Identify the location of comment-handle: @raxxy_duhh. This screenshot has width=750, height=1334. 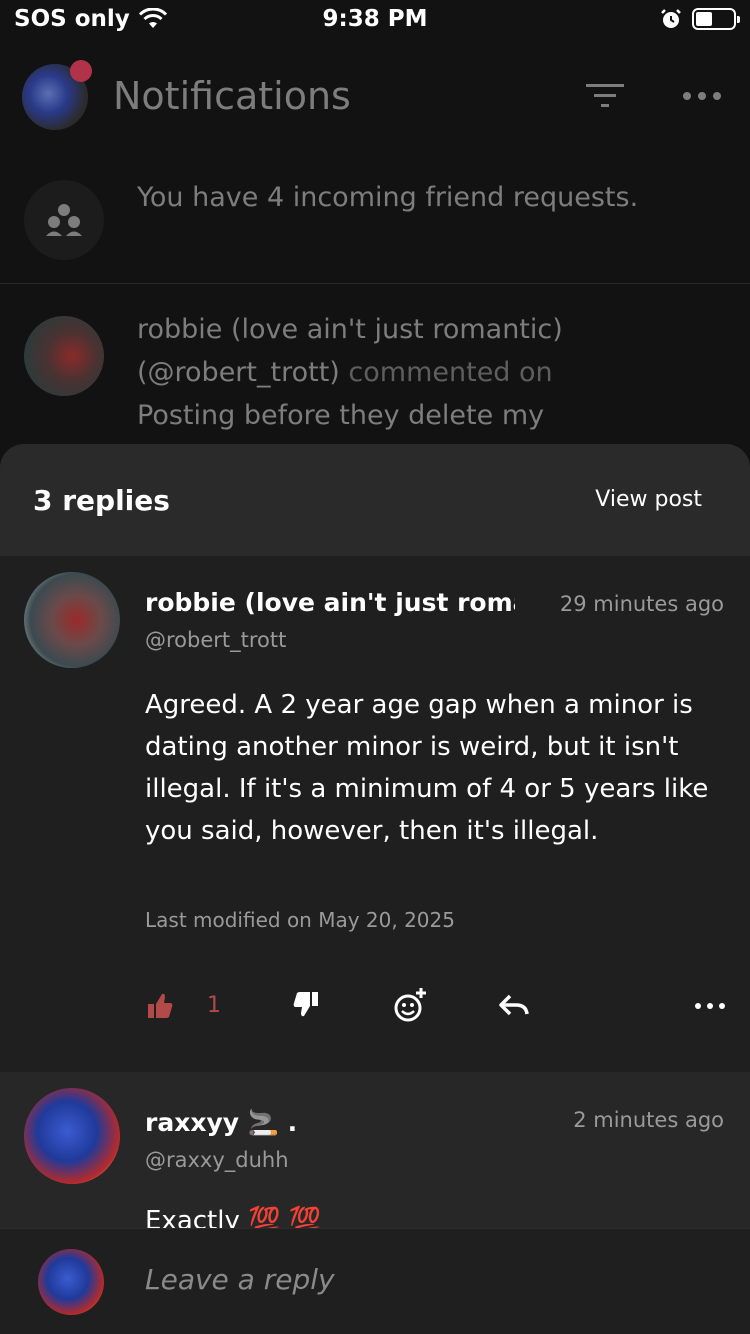
(217, 1160).